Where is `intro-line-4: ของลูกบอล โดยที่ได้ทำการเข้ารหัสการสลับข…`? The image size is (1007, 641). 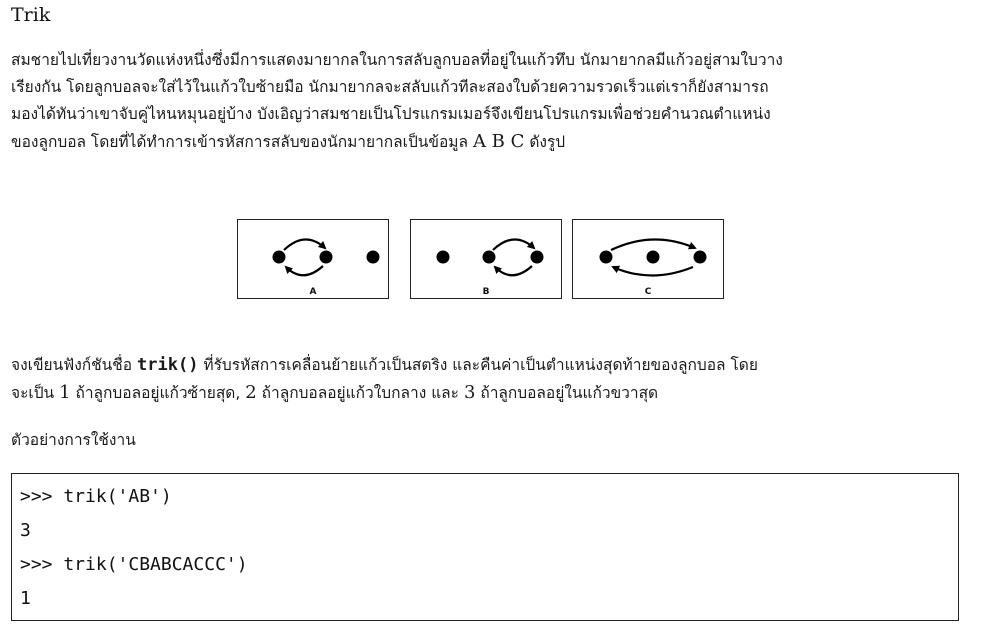
intro-line-4: ของลูกบอล โดยที่ได้ทำการเข้ารหัสการสลับข… is located at coordinates (498, 142).